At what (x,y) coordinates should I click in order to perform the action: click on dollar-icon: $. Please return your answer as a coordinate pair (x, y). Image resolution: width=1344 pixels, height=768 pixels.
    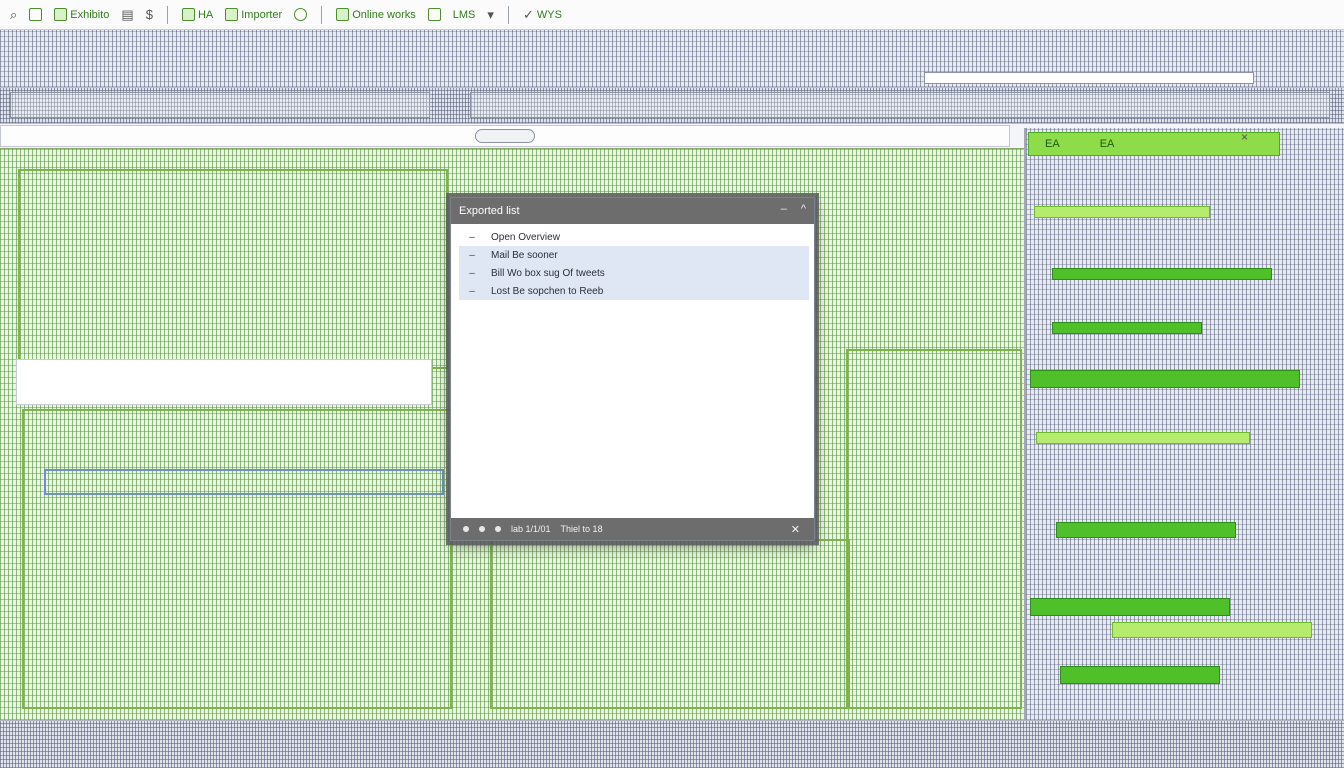
    Looking at the image, I should click on (149, 14).